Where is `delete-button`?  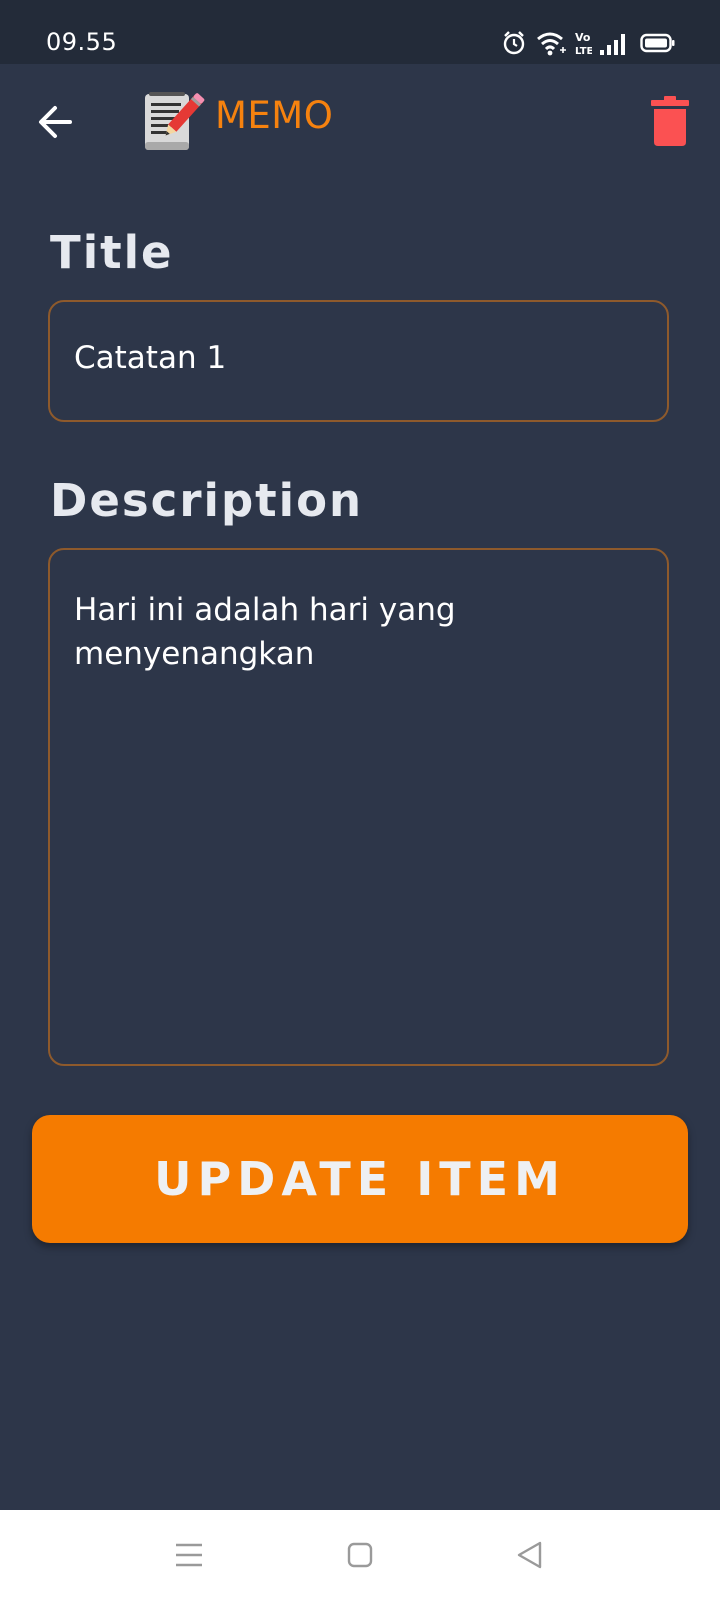 delete-button is located at coordinates (670, 121).